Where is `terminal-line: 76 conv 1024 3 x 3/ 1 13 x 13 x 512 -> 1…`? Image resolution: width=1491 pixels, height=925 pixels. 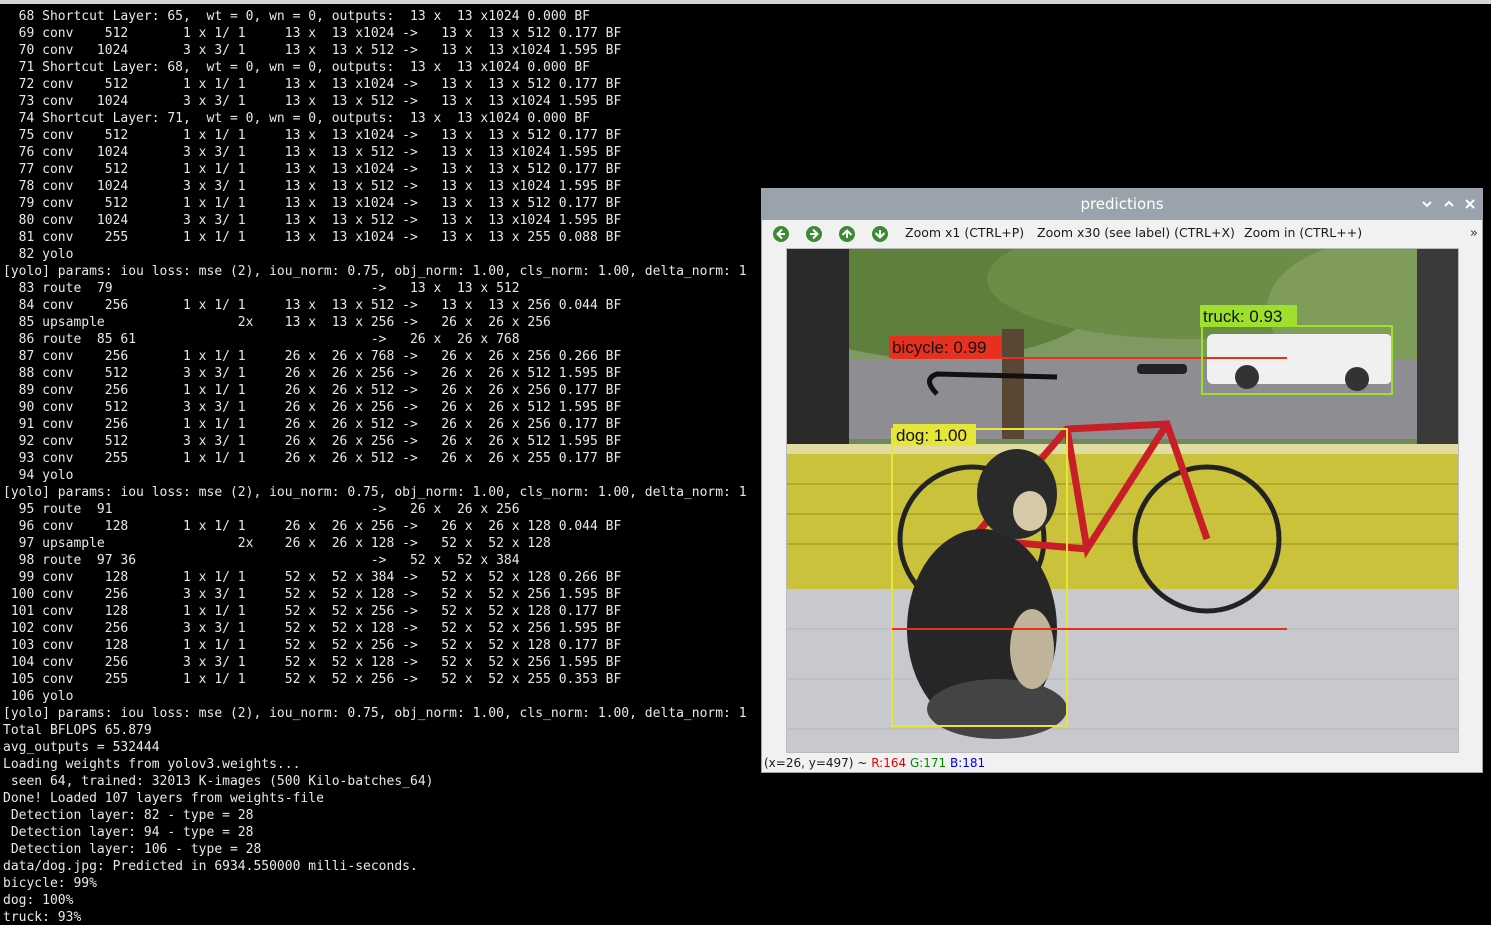 terminal-line: 76 conv 1024 3 x 3/ 1 13 x 13 x 512 -> 1… is located at coordinates (312, 152).